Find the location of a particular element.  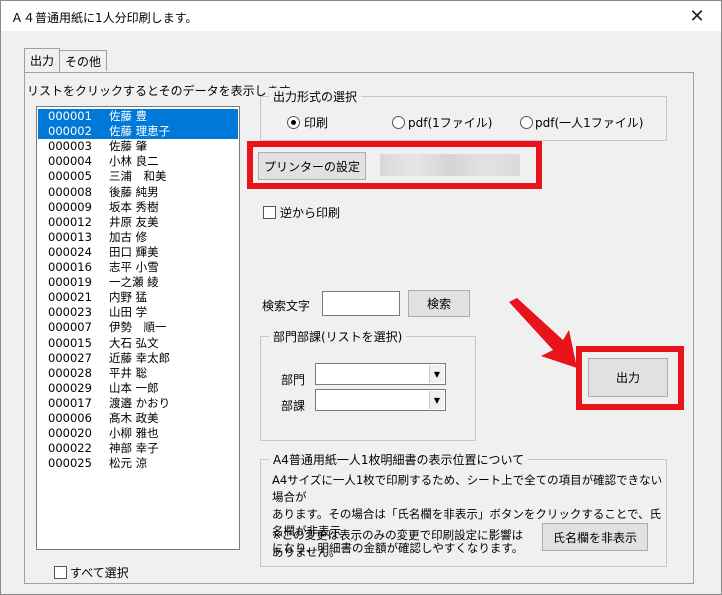

list-item: 000004 小林 良二 is located at coordinates (138, 161).